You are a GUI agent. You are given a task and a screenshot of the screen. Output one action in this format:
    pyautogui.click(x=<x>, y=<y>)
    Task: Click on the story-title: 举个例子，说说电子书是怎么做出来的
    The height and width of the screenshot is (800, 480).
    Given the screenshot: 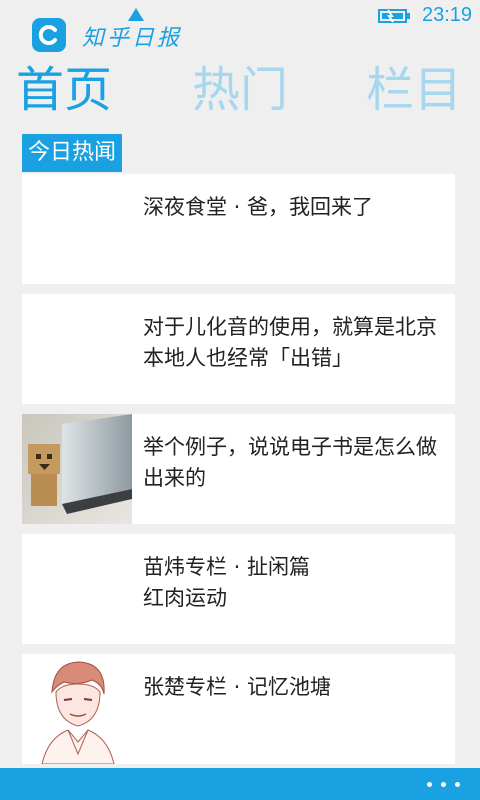 What is the action you would take?
    pyautogui.click(x=290, y=462)
    